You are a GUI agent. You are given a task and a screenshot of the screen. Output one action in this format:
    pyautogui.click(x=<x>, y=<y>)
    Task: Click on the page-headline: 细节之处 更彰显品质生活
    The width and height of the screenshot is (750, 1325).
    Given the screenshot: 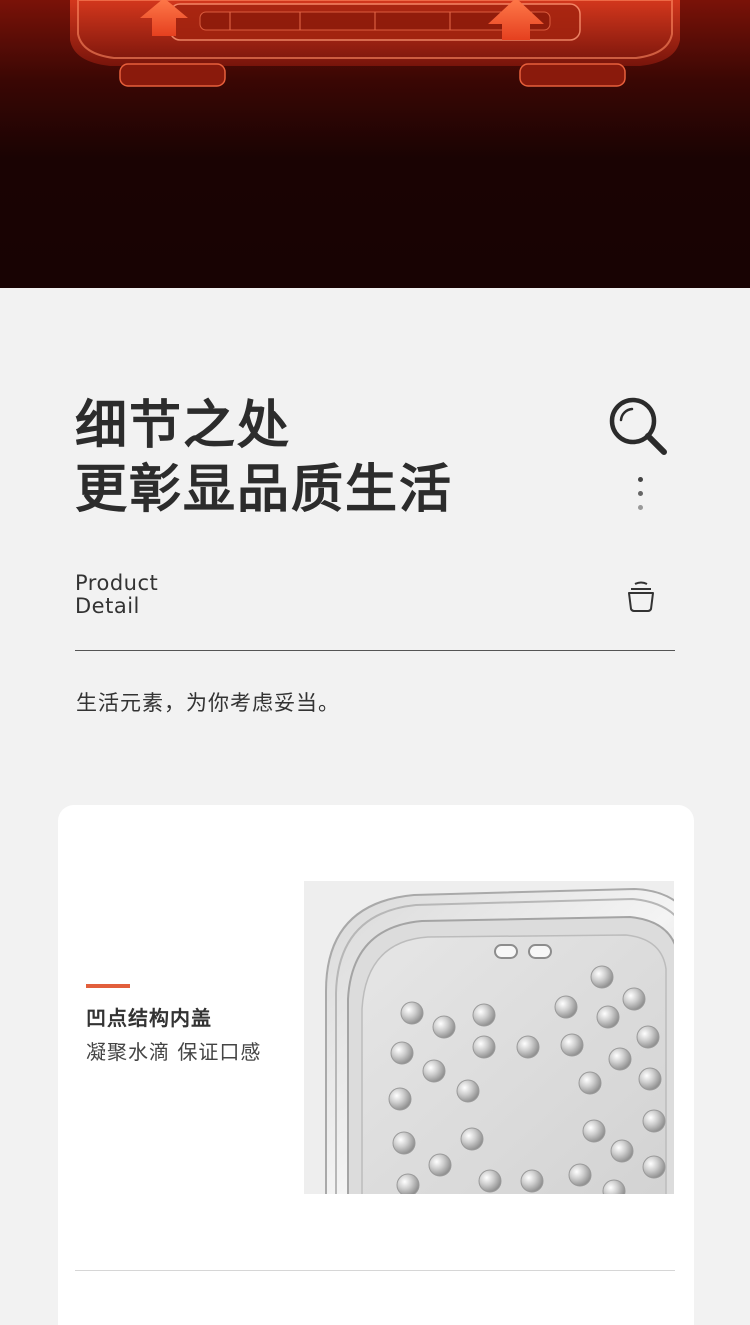 What is the action you would take?
    pyautogui.click(x=264, y=458)
    